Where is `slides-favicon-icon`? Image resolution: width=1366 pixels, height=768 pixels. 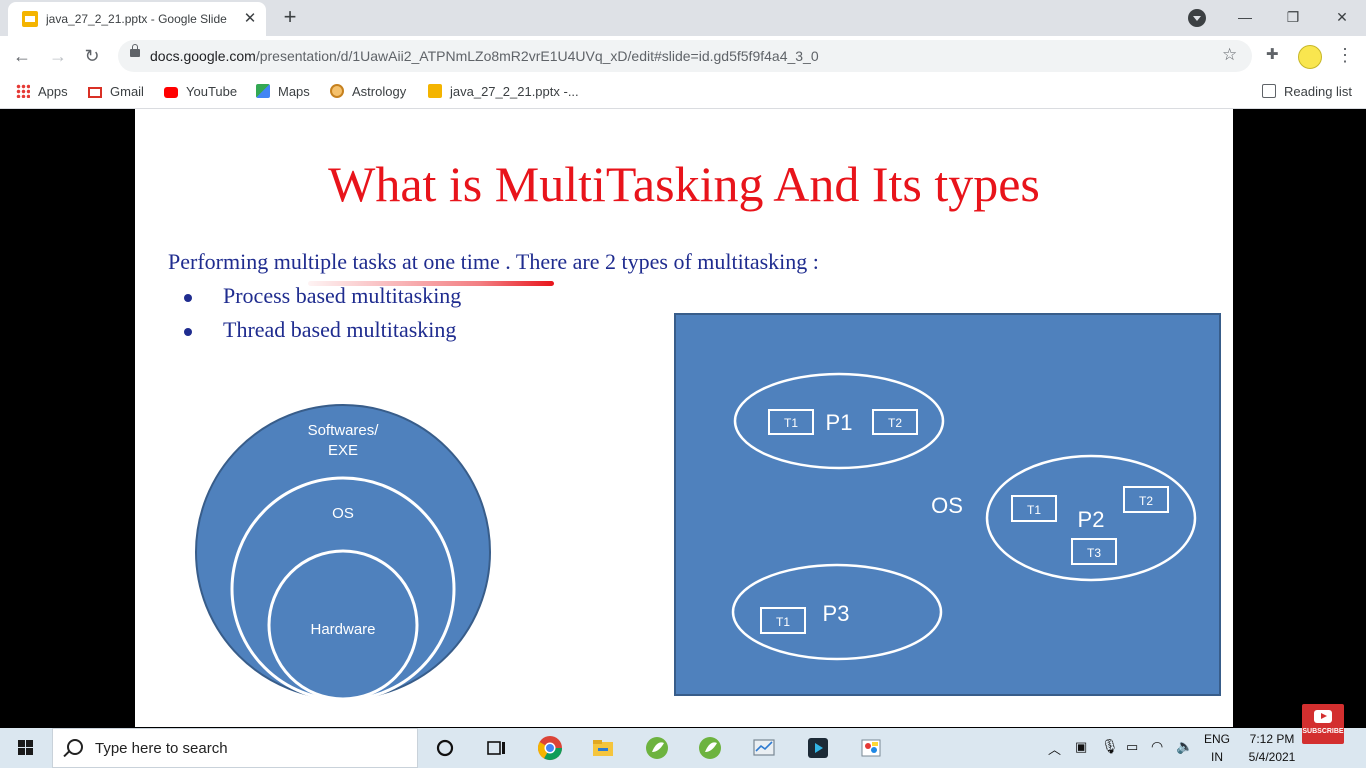 slides-favicon-icon is located at coordinates (30, 19).